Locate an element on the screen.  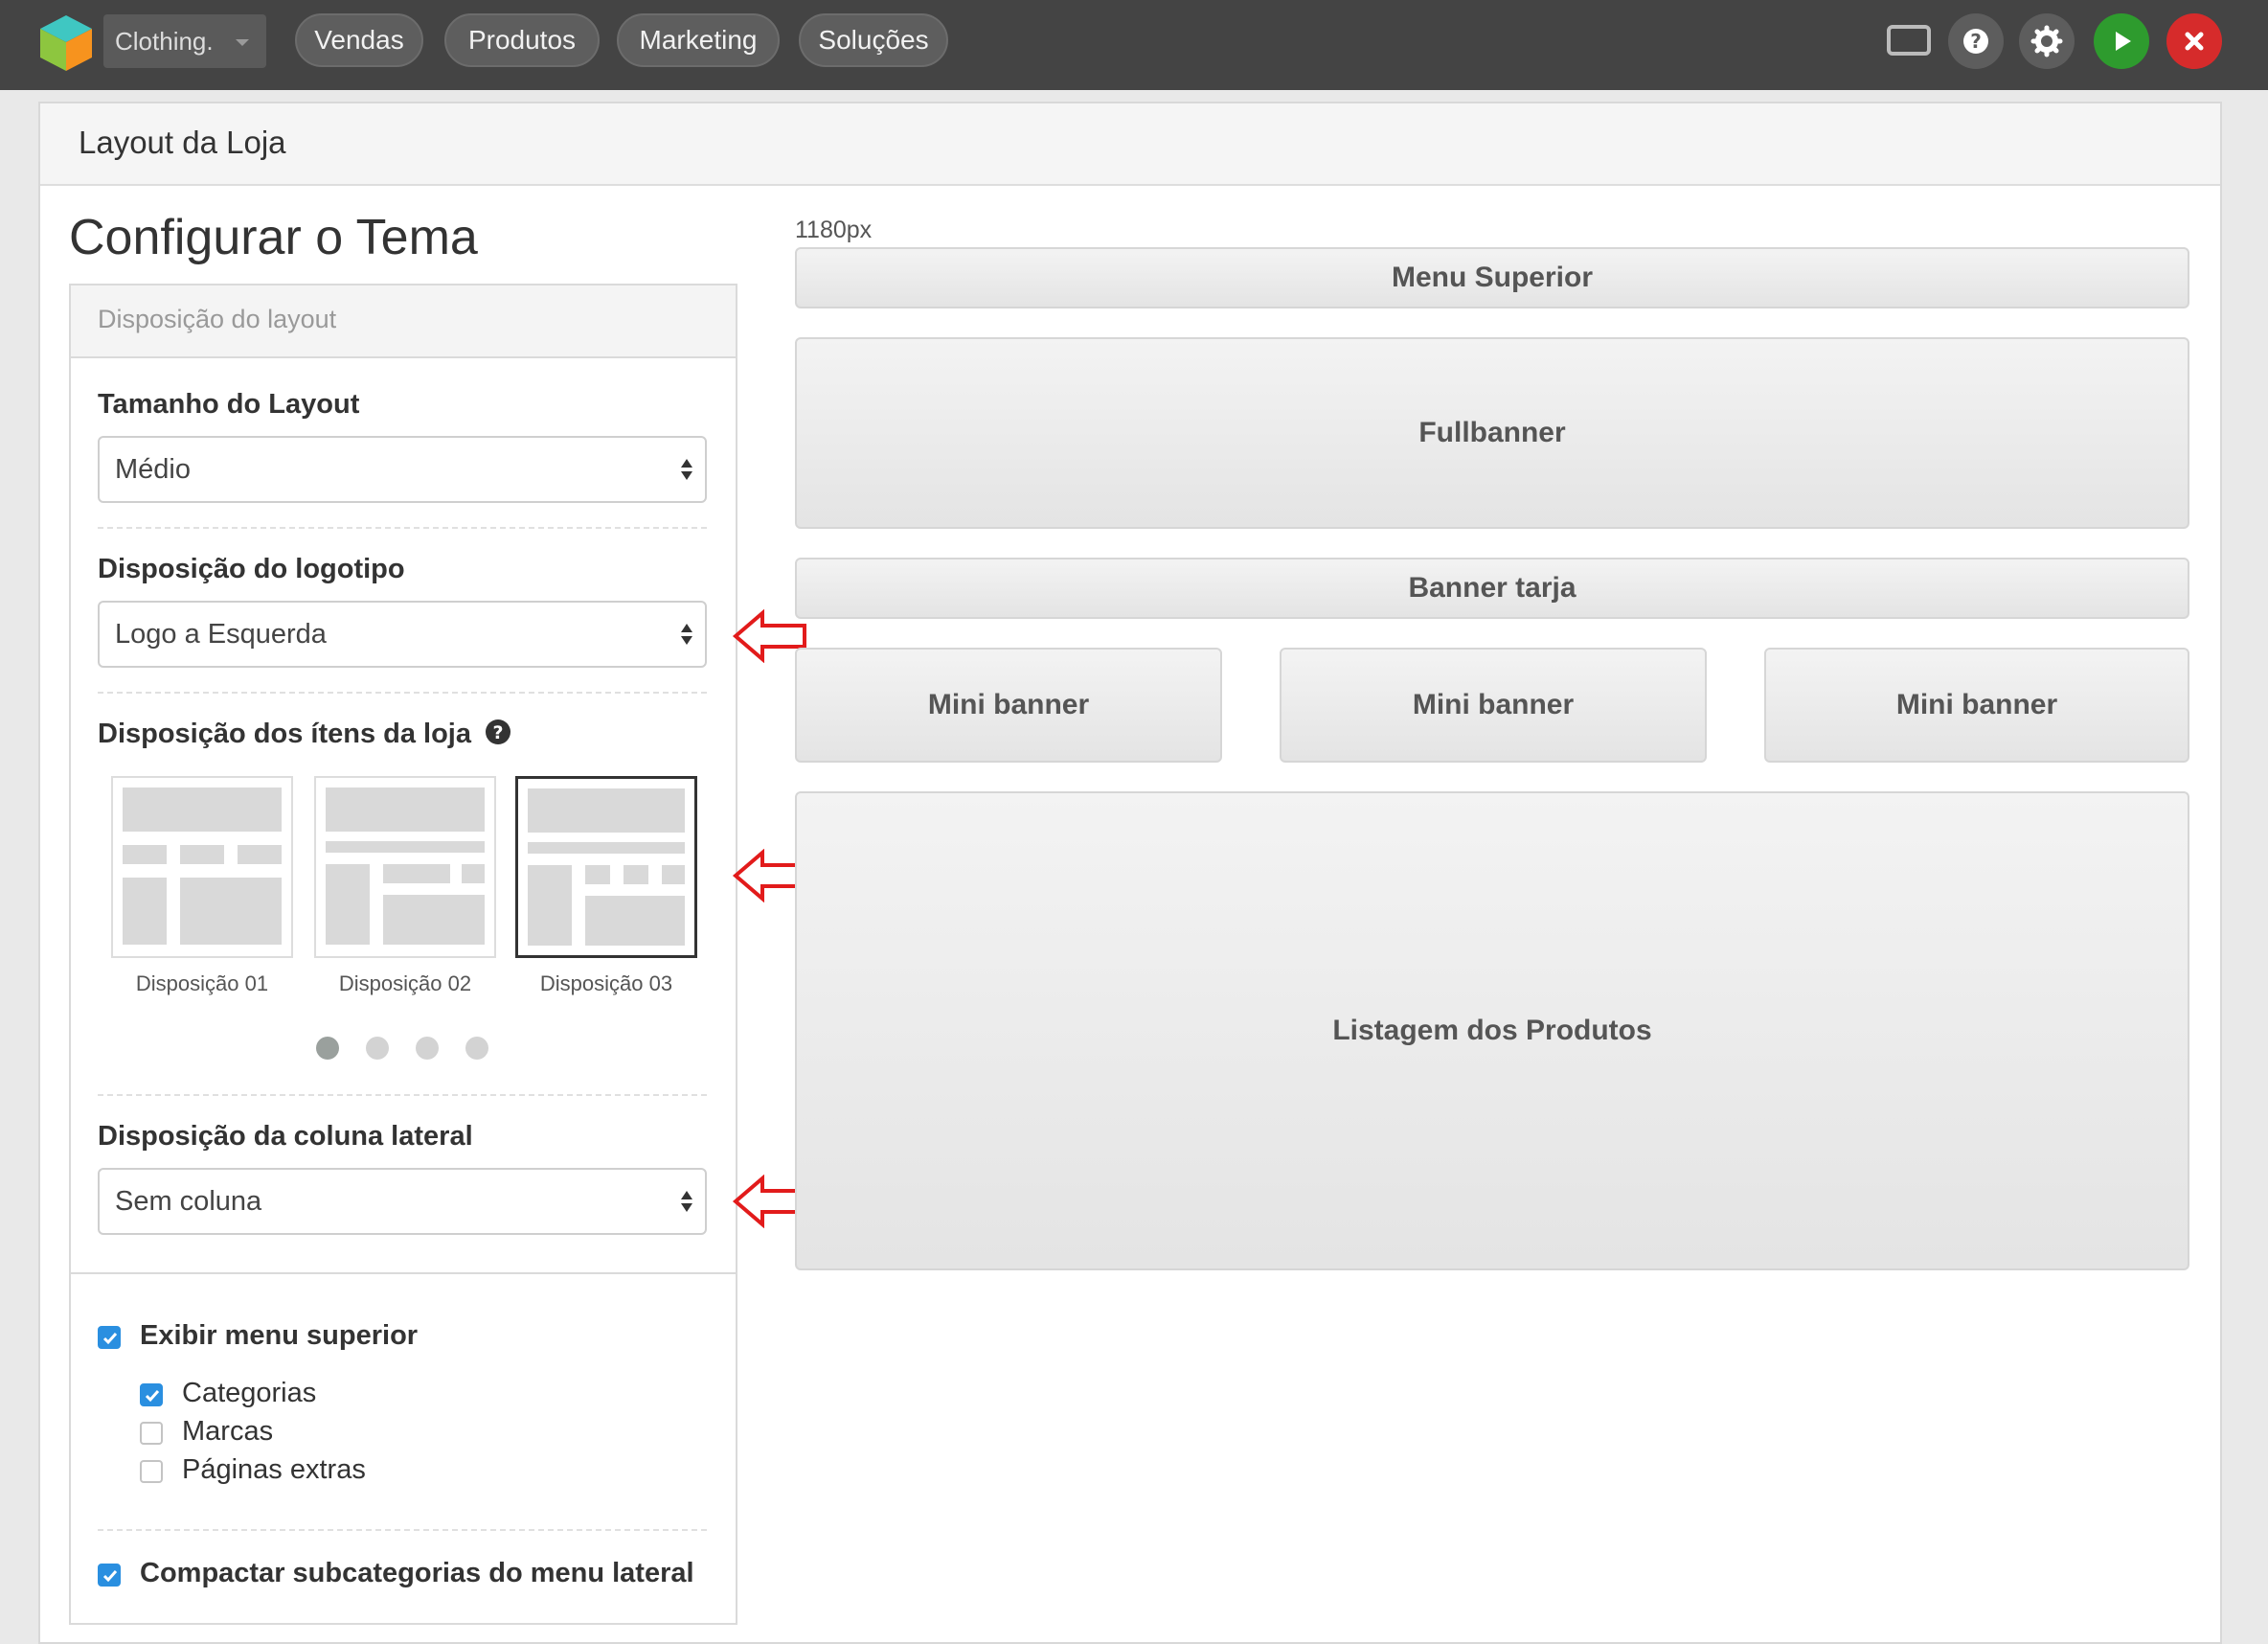
paginas-extras-checkbox is located at coordinates (151, 1471).